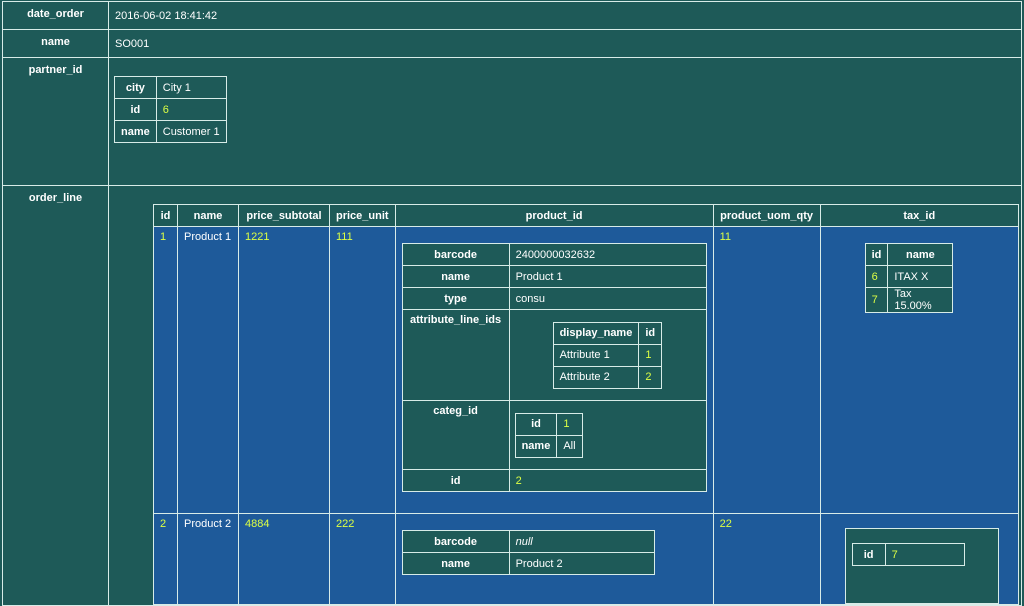  What do you see at coordinates (455, 355) in the screenshot?
I see `product-attribute-label: attribute_line_ids` at bounding box center [455, 355].